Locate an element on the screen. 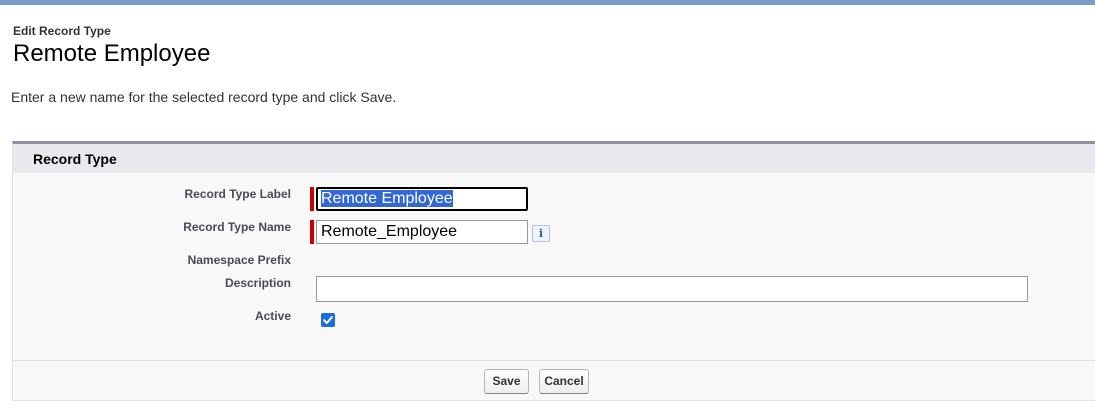 The image size is (1095, 414). record-type-name-label: Record Type Name is located at coordinates (237, 227).